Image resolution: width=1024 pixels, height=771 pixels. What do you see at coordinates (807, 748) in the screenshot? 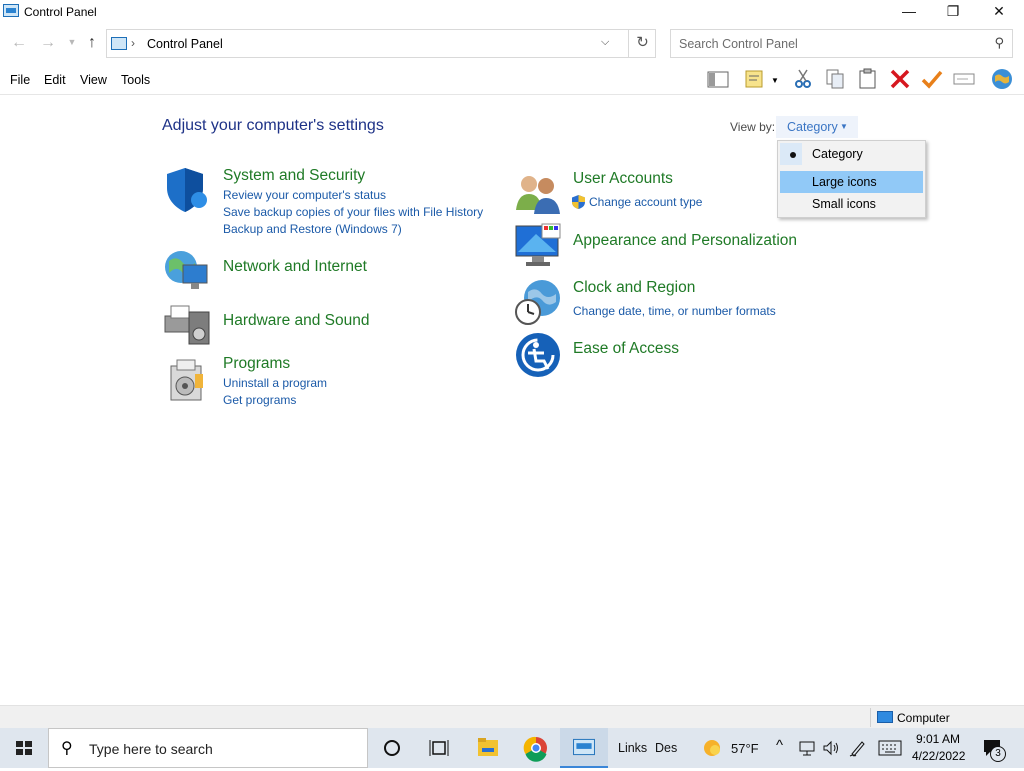
I see `network-icon` at bounding box center [807, 748].